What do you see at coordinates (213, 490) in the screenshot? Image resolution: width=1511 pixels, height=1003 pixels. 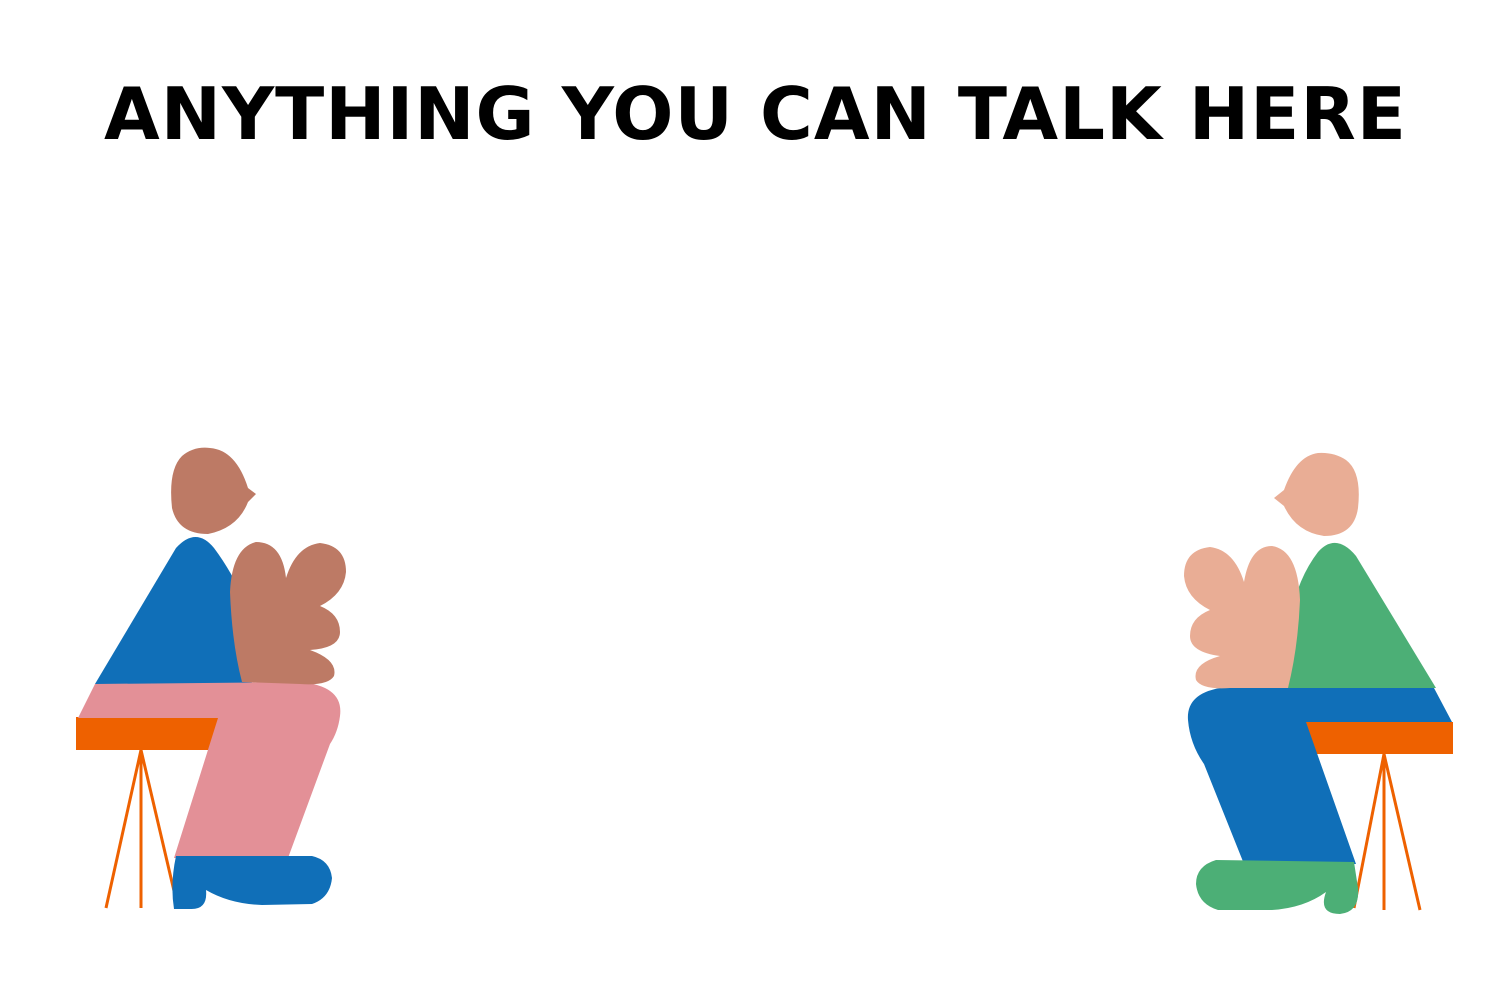 I see `left-person-head` at bounding box center [213, 490].